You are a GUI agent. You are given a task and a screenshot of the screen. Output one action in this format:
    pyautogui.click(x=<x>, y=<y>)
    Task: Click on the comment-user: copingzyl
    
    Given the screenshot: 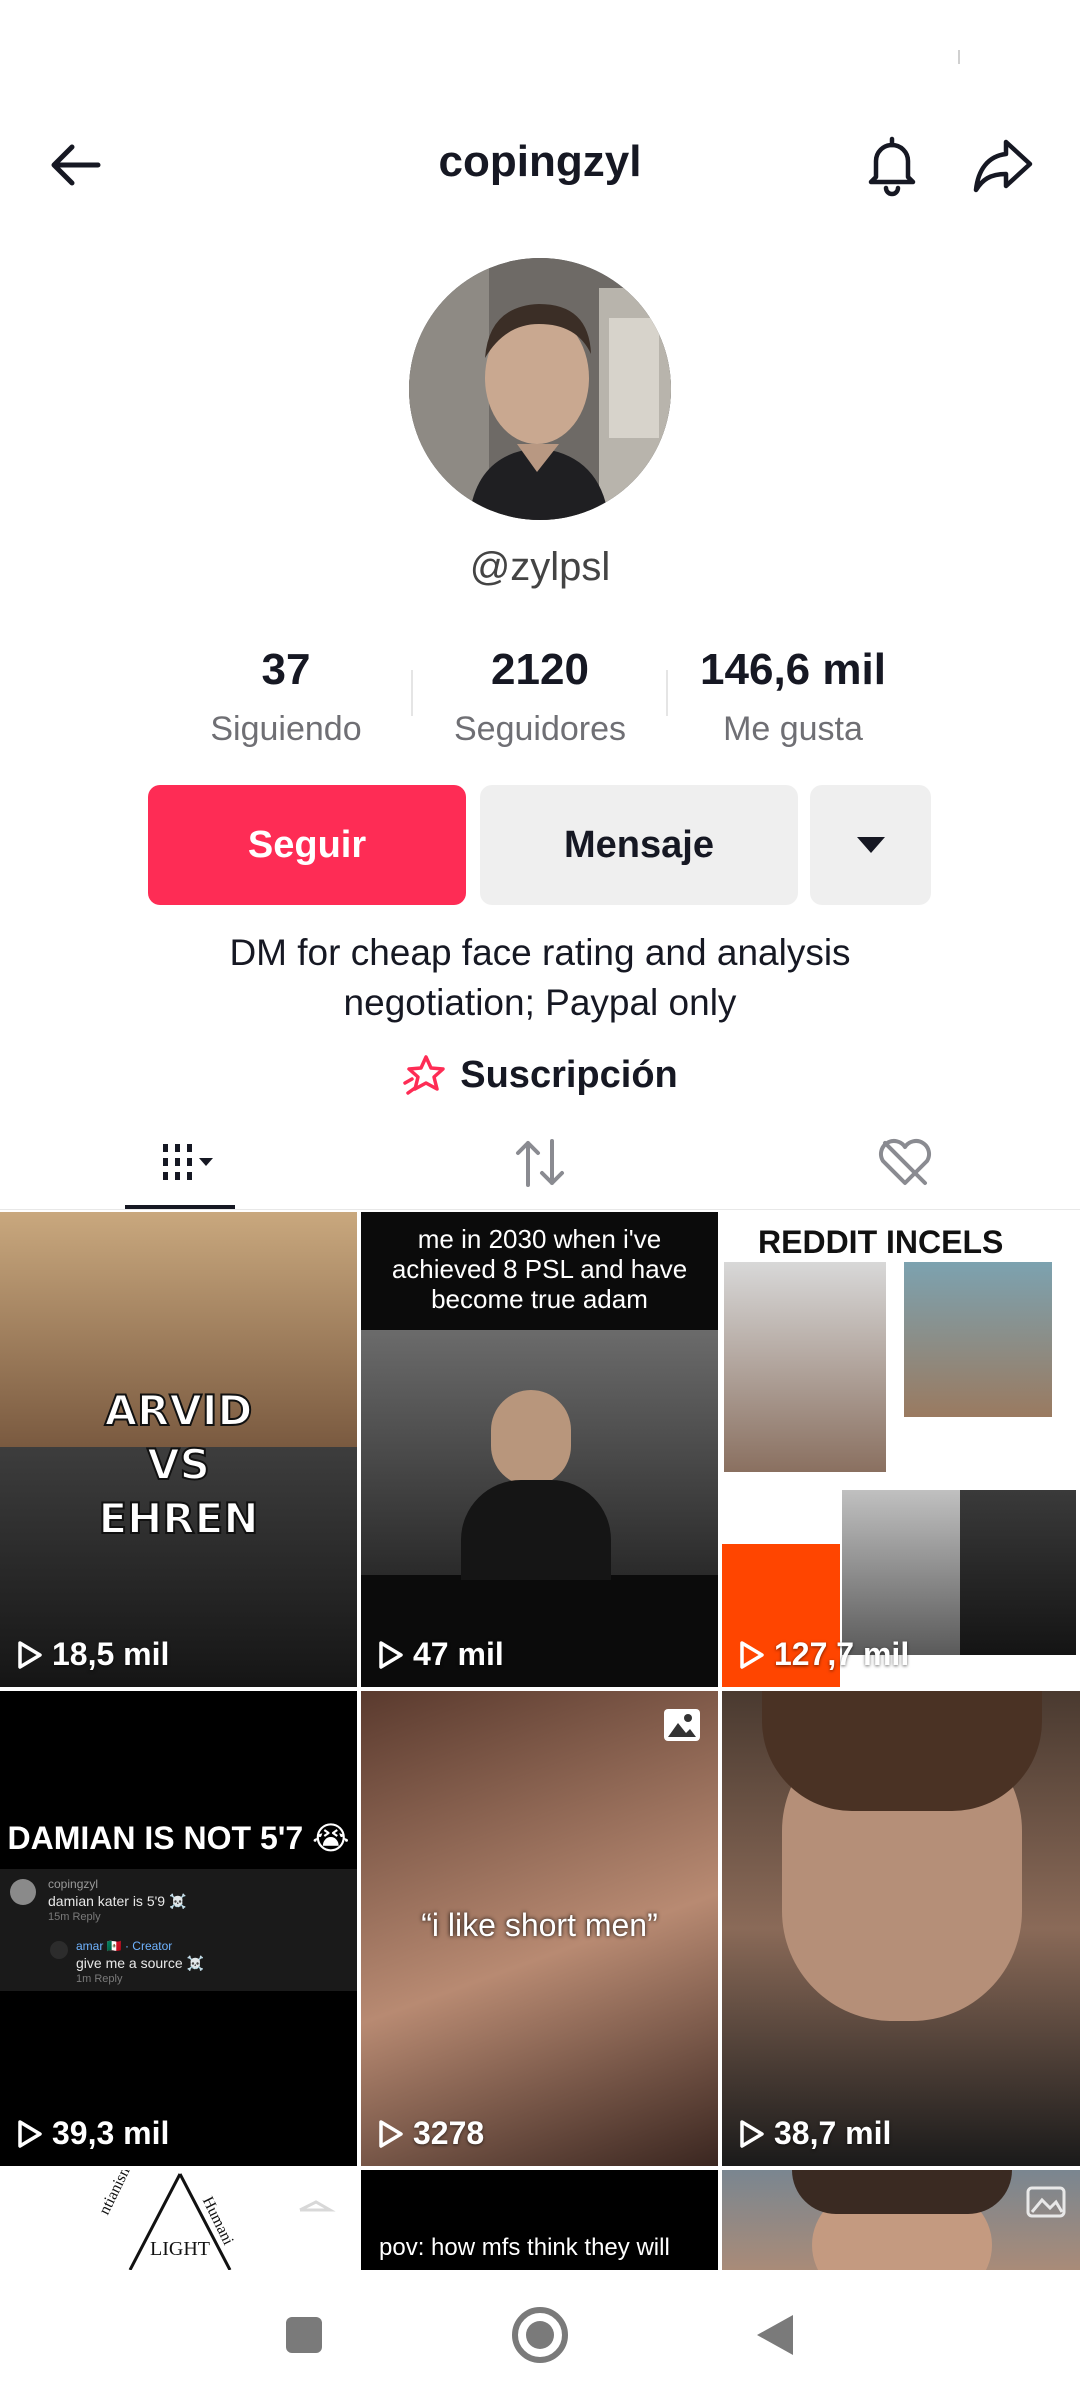 What is the action you would take?
    pyautogui.click(x=73, y=1884)
    